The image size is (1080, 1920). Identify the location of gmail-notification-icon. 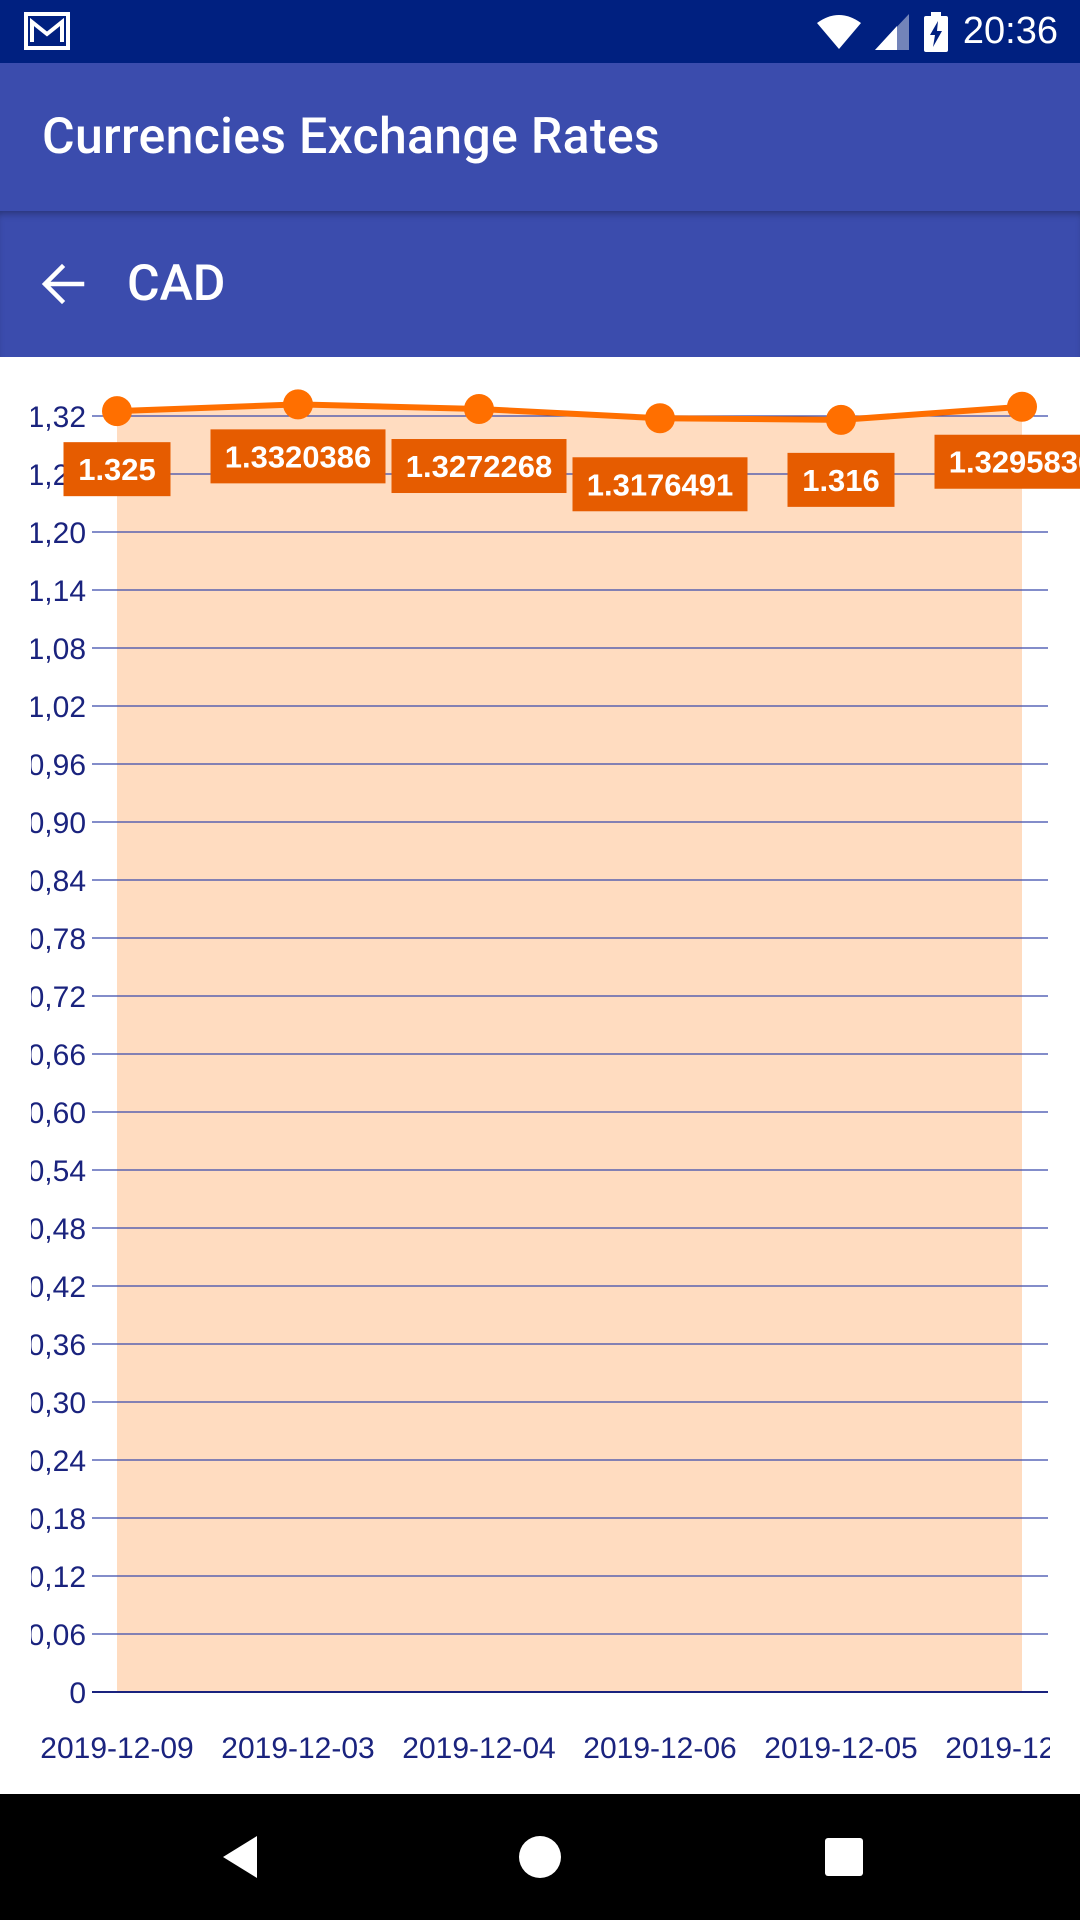
(47, 31).